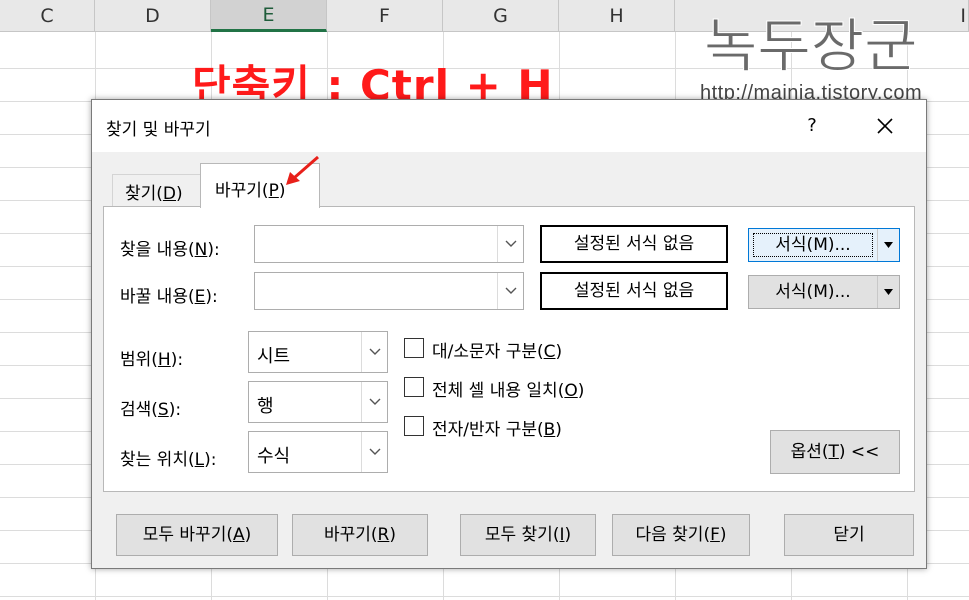 The image size is (969, 600). Describe the element at coordinates (812, 126) in the screenshot. I see `help-button: ?` at that location.